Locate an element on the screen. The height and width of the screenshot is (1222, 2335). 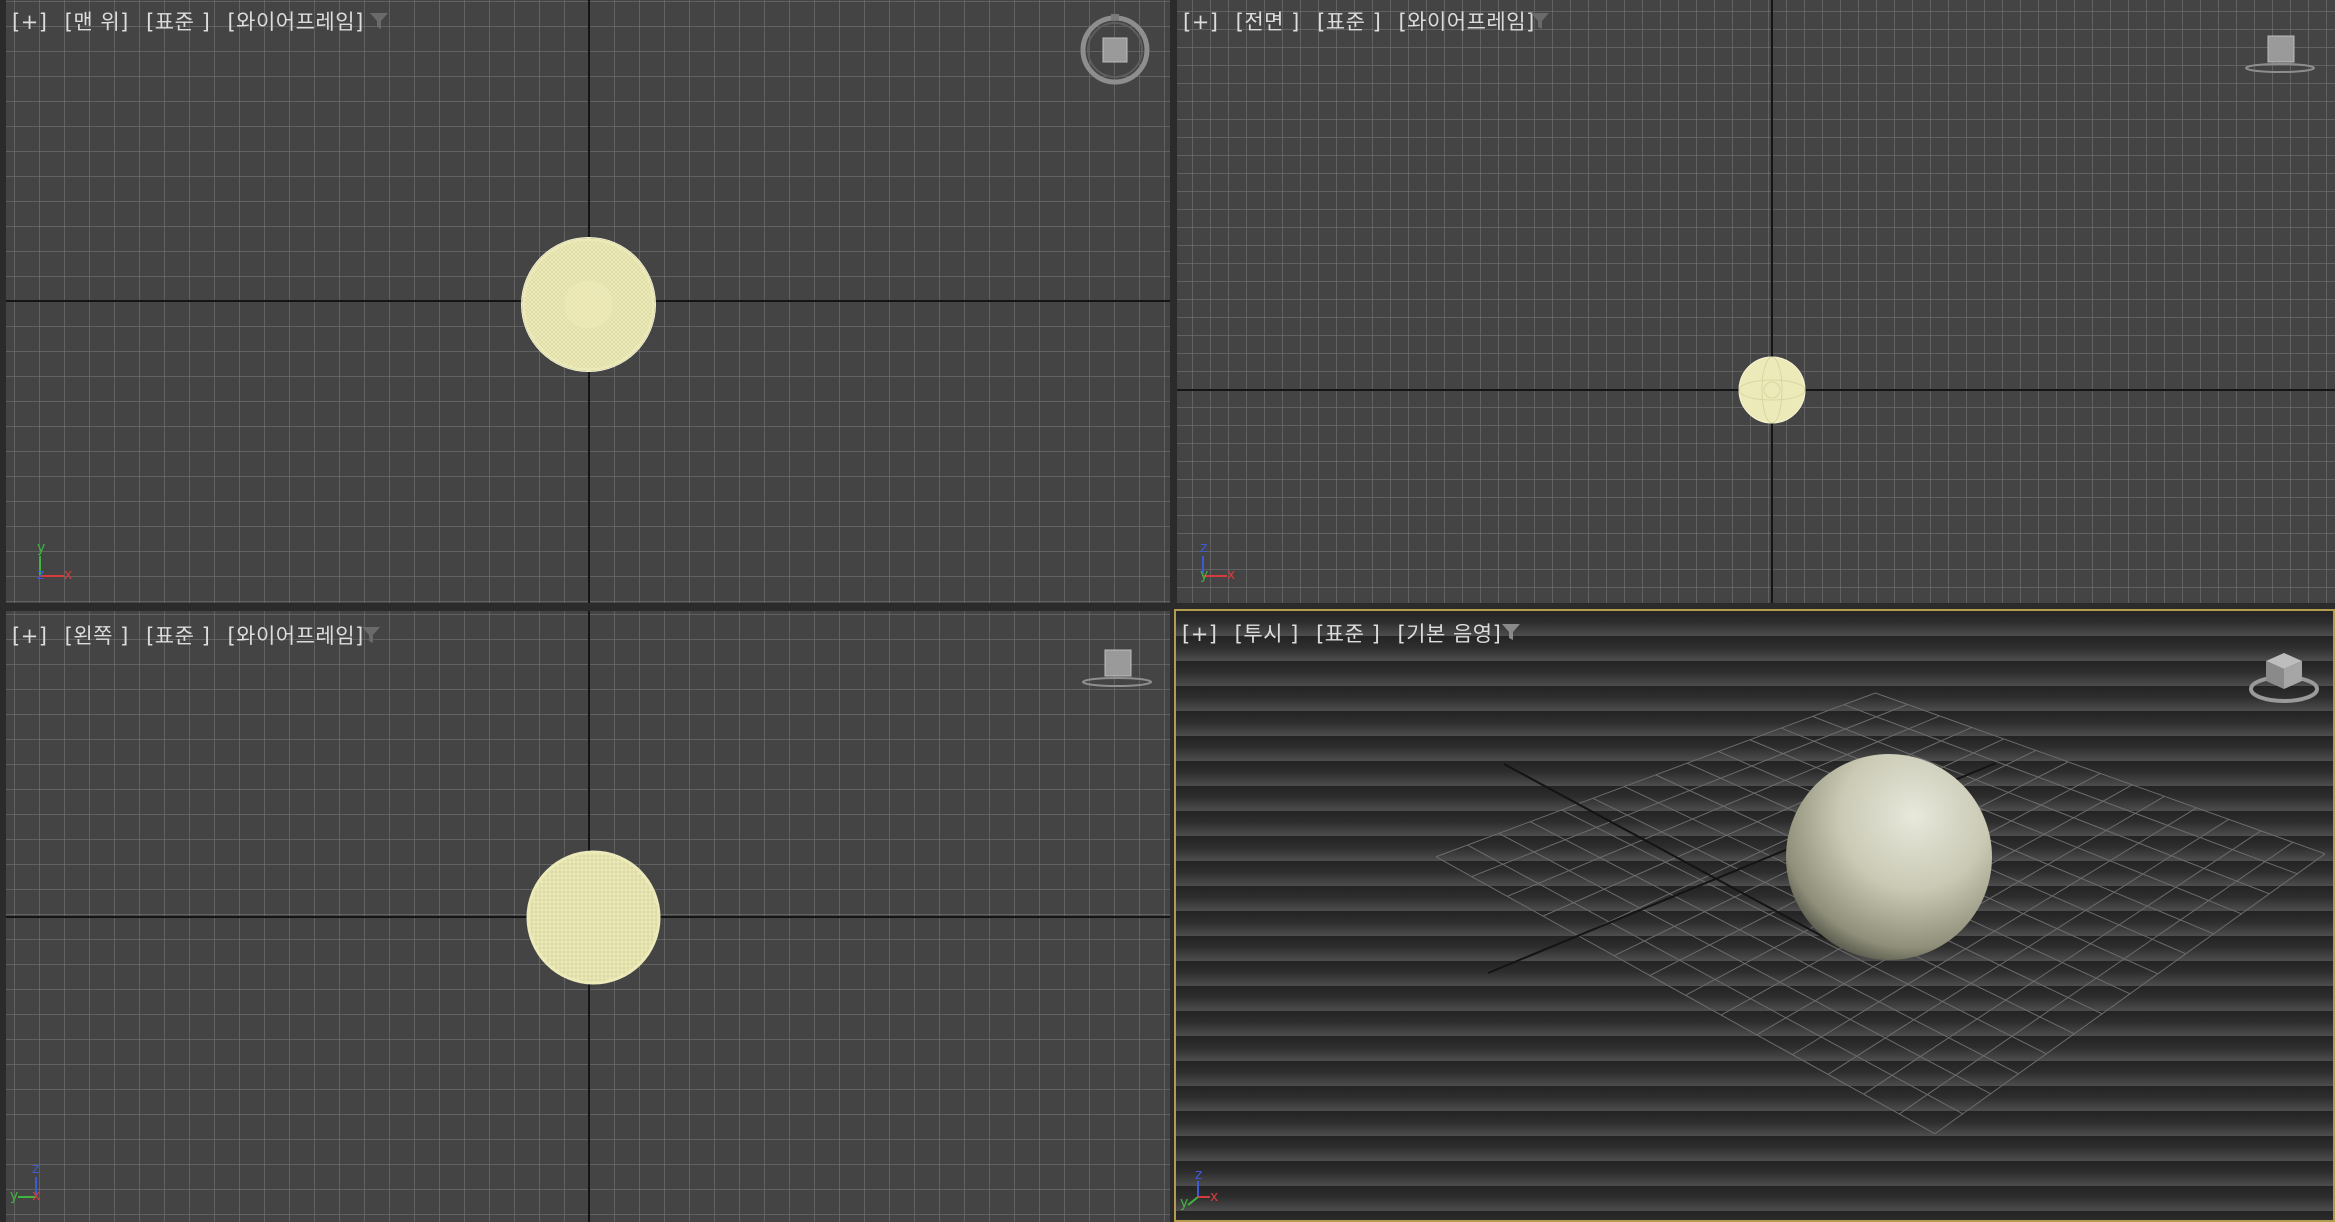
world-axis-vertical is located at coordinates (1772, 301).